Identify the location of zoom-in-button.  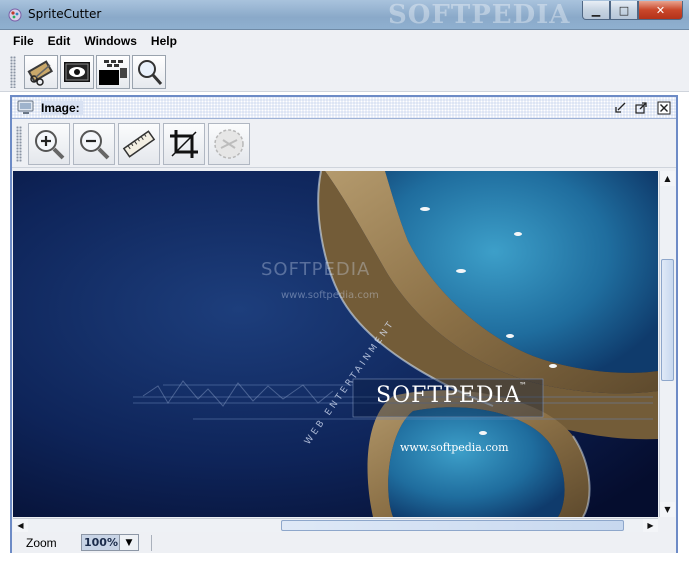
(49, 144).